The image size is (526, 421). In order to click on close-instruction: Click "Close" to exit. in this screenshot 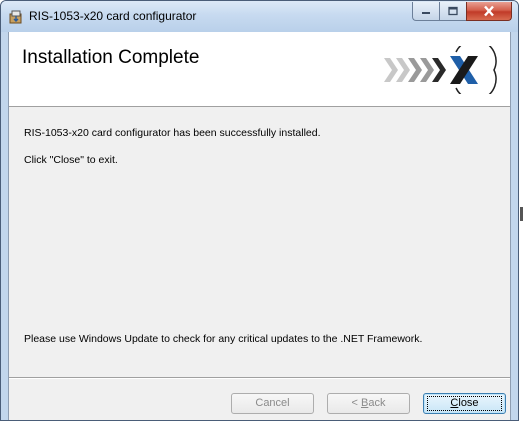, I will do `click(71, 160)`.